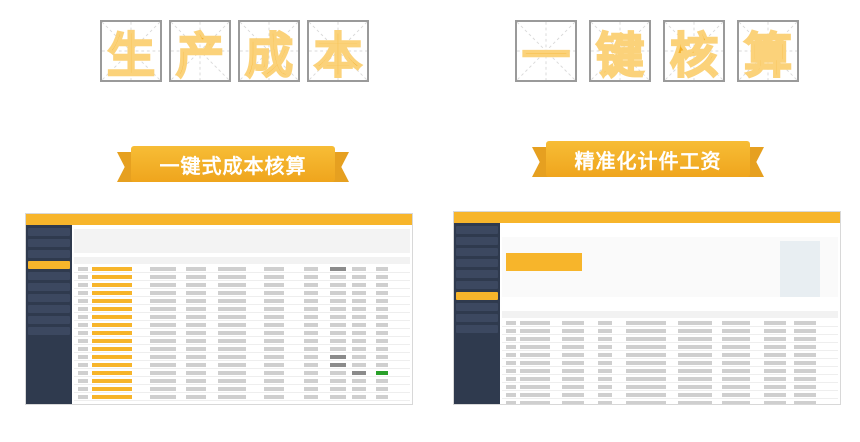 This screenshot has width=860, height=442. Describe the element at coordinates (338, 56) in the screenshot. I see `title-char: 本` at that location.